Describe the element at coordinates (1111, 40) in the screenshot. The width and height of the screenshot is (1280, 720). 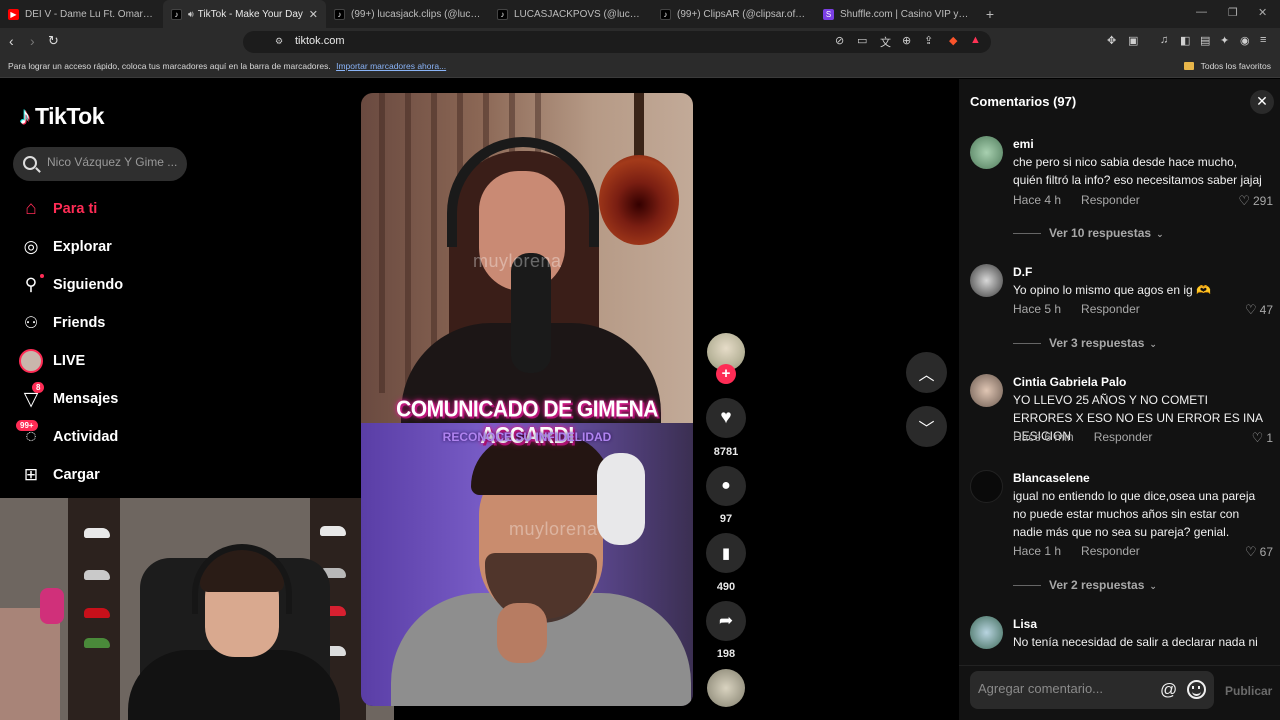
I see `extensions-icon: ✥` at that location.